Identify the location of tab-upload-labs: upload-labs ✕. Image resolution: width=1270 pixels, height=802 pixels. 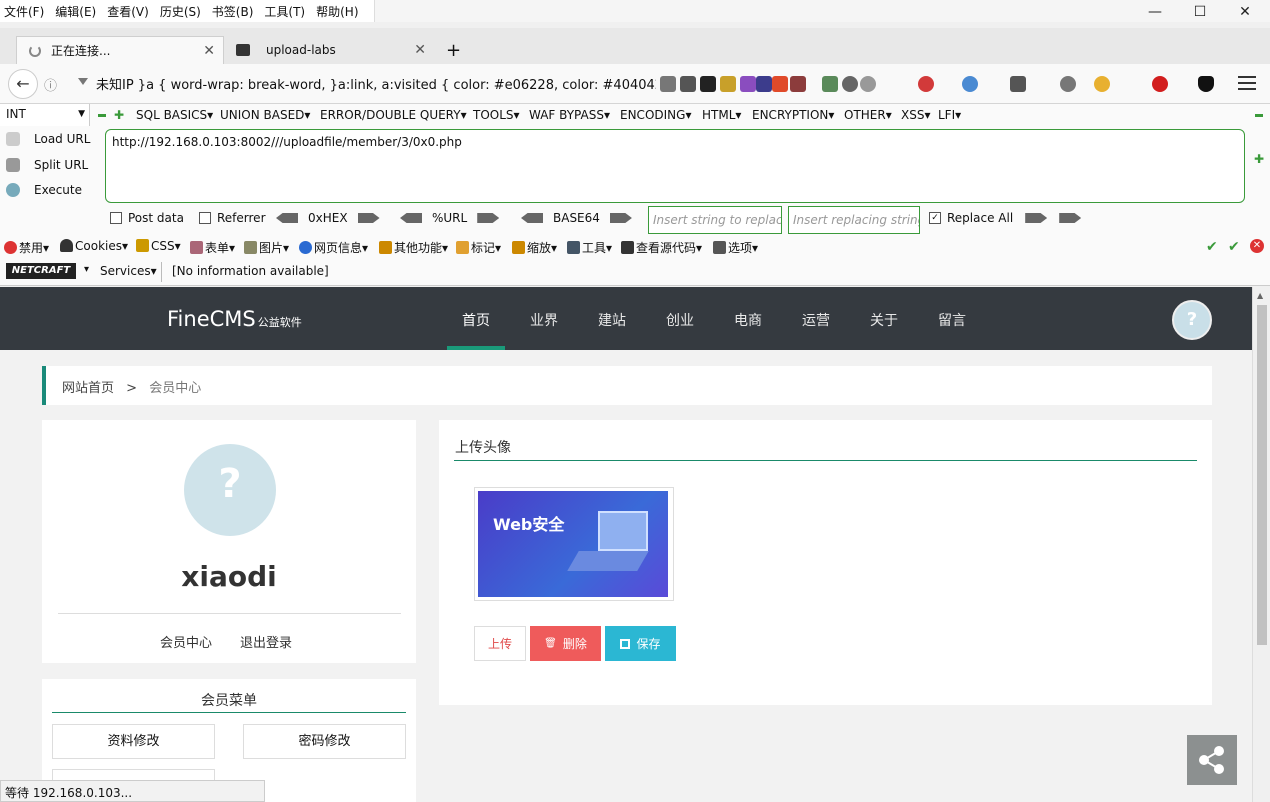
(330, 50).